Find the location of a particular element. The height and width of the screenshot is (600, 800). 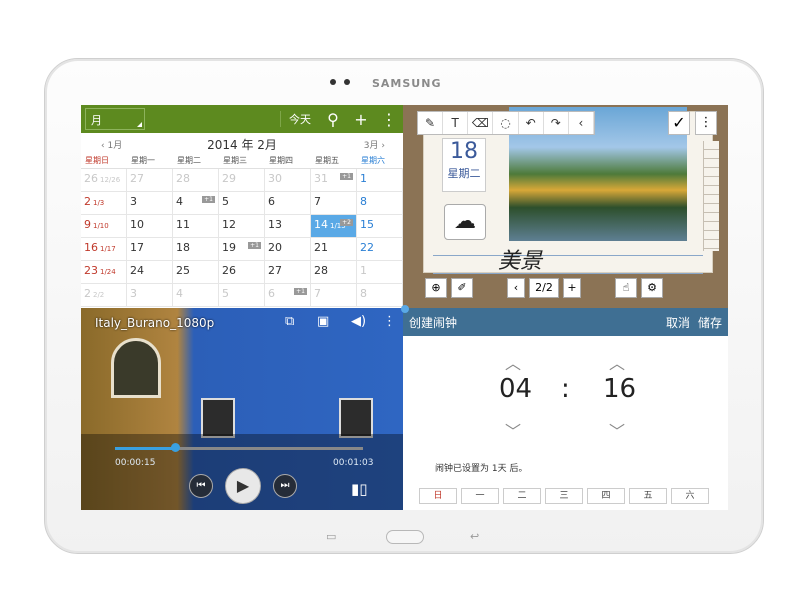

today-button: 今天 is located at coordinates (299, 119).